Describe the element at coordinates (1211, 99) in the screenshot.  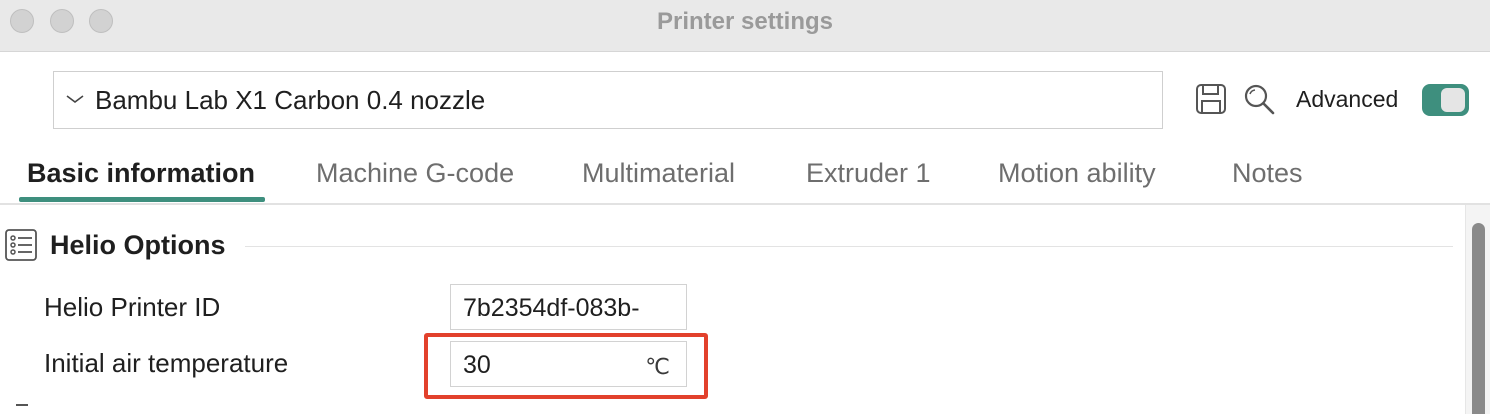
I see `save-icon` at that location.